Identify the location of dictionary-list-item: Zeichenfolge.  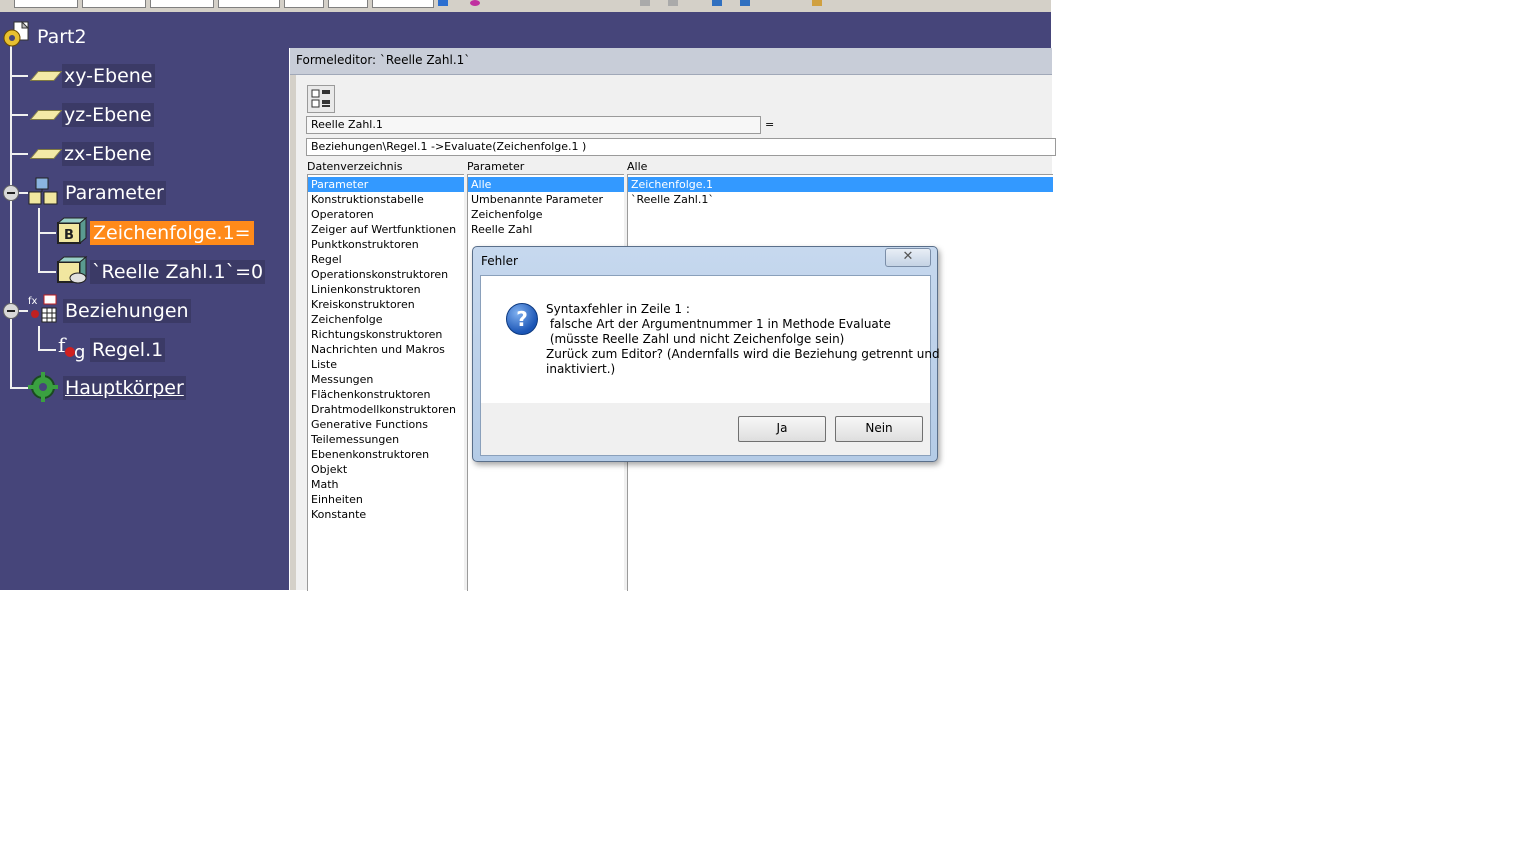
(386, 319).